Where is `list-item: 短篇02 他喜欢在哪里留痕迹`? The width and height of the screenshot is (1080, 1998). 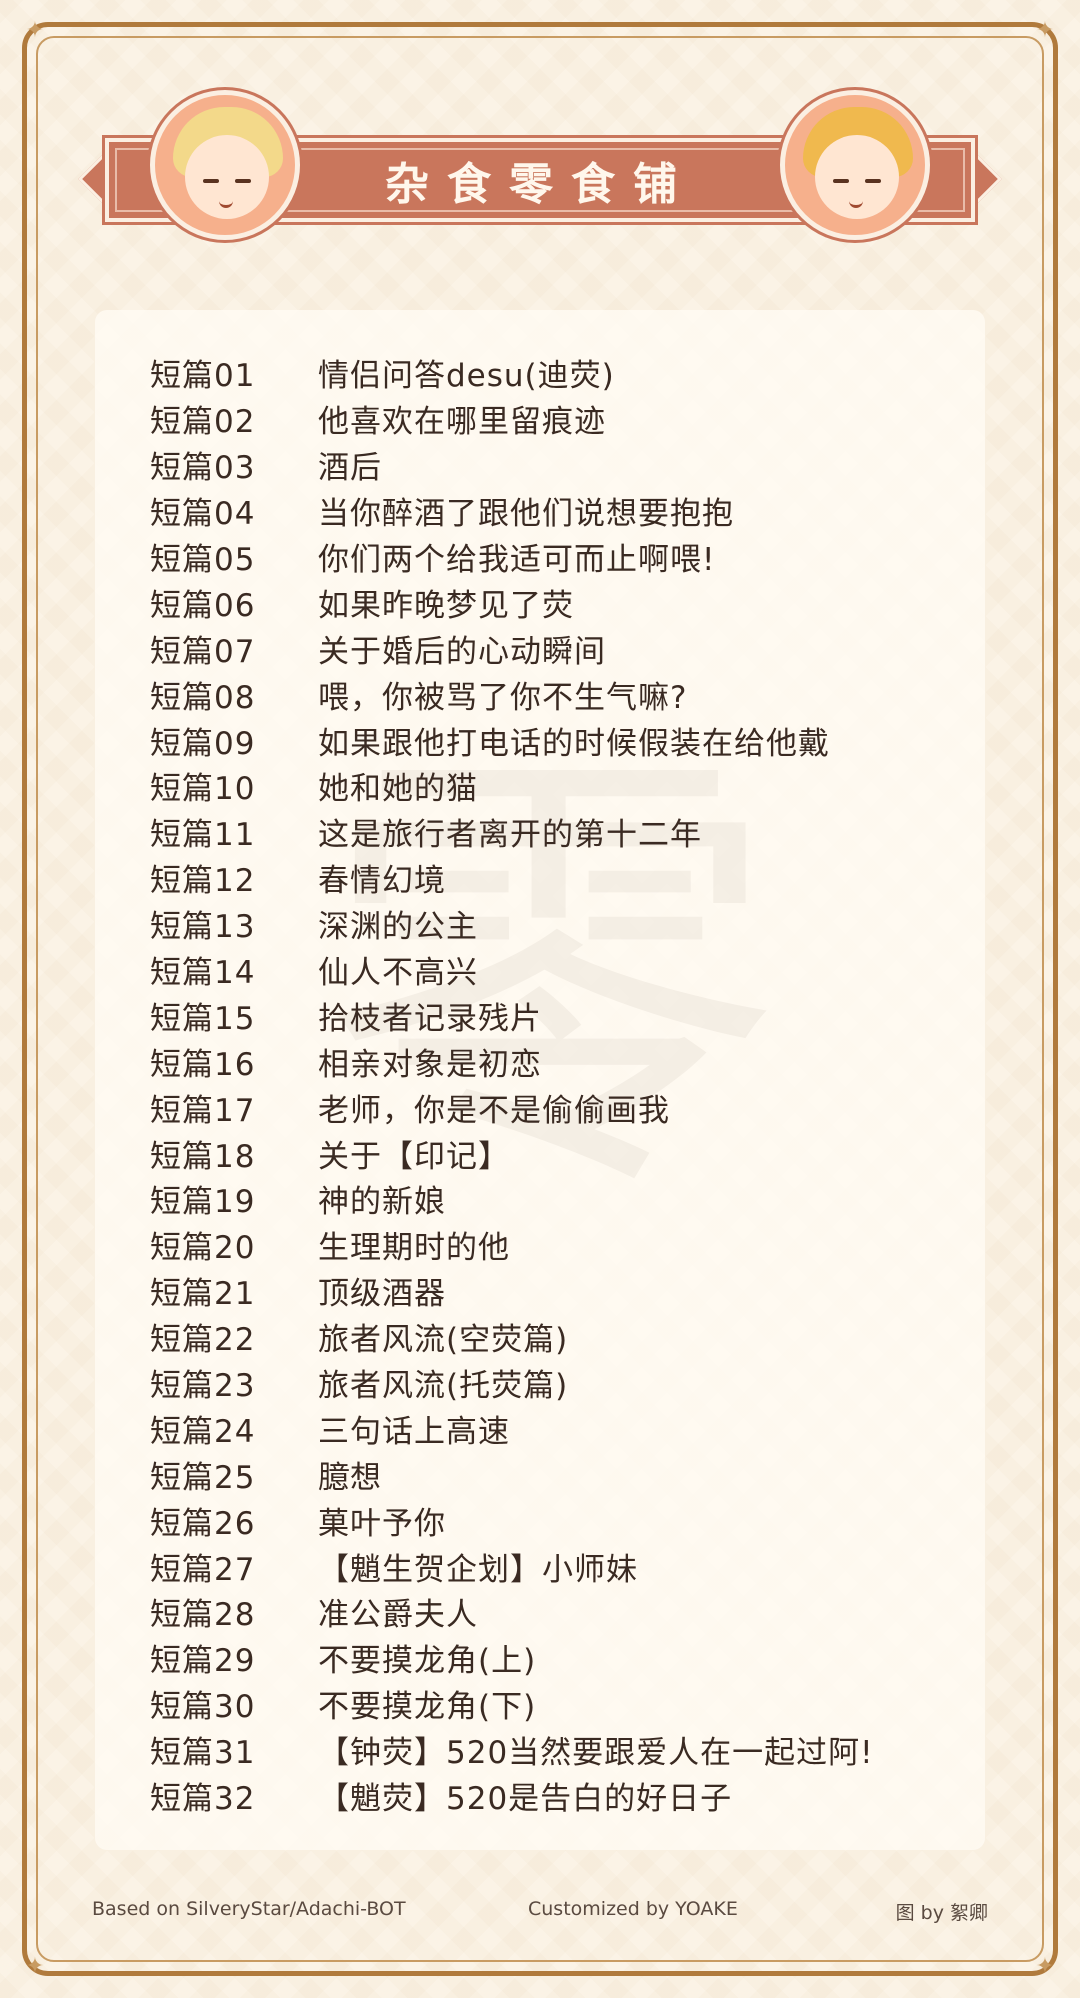
list-item: 短篇02 他喜欢在哪里留痕迹 is located at coordinates (512, 419).